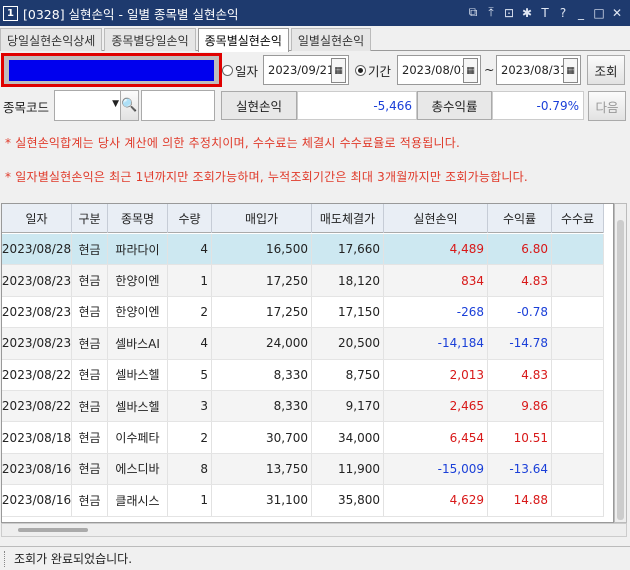 Image resolution: width=630 pixels, height=570 pixels. I want to click on table-row: 2023/08/23 현금 한양이엔 1 17,250 18,120 834 4.83, so click(303, 281).